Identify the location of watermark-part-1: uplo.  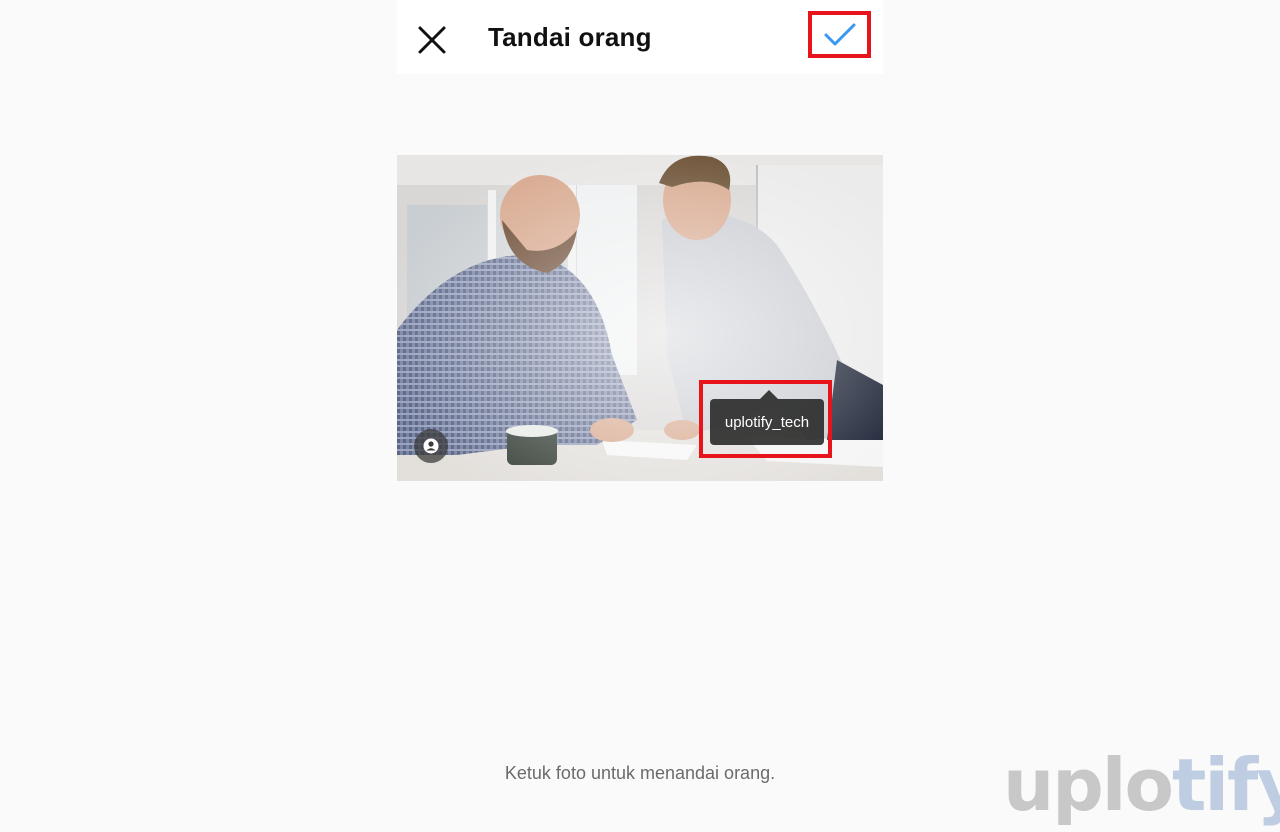
(1088, 785).